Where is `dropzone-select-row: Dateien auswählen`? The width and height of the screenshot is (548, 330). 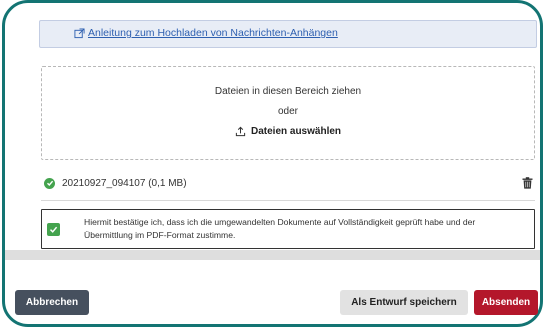 dropzone-select-row: Dateien auswählen is located at coordinates (288, 133).